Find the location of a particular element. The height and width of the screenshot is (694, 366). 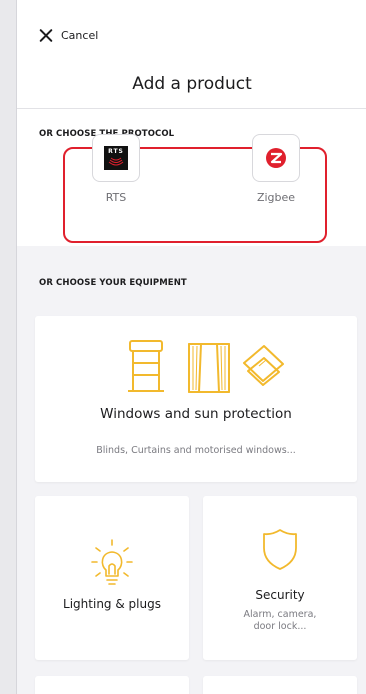

windows-icons is located at coordinates (196, 371).